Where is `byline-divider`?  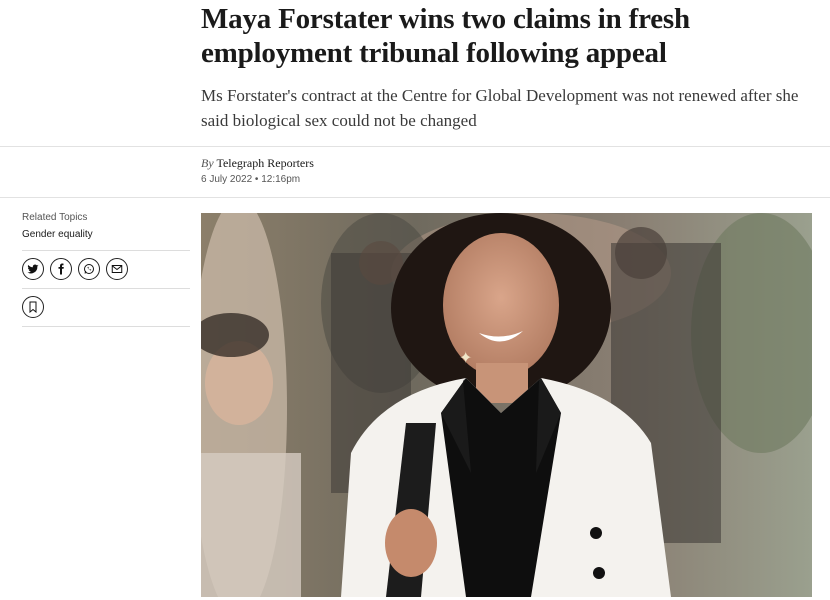
byline-divider is located at coordinates (415, 197).